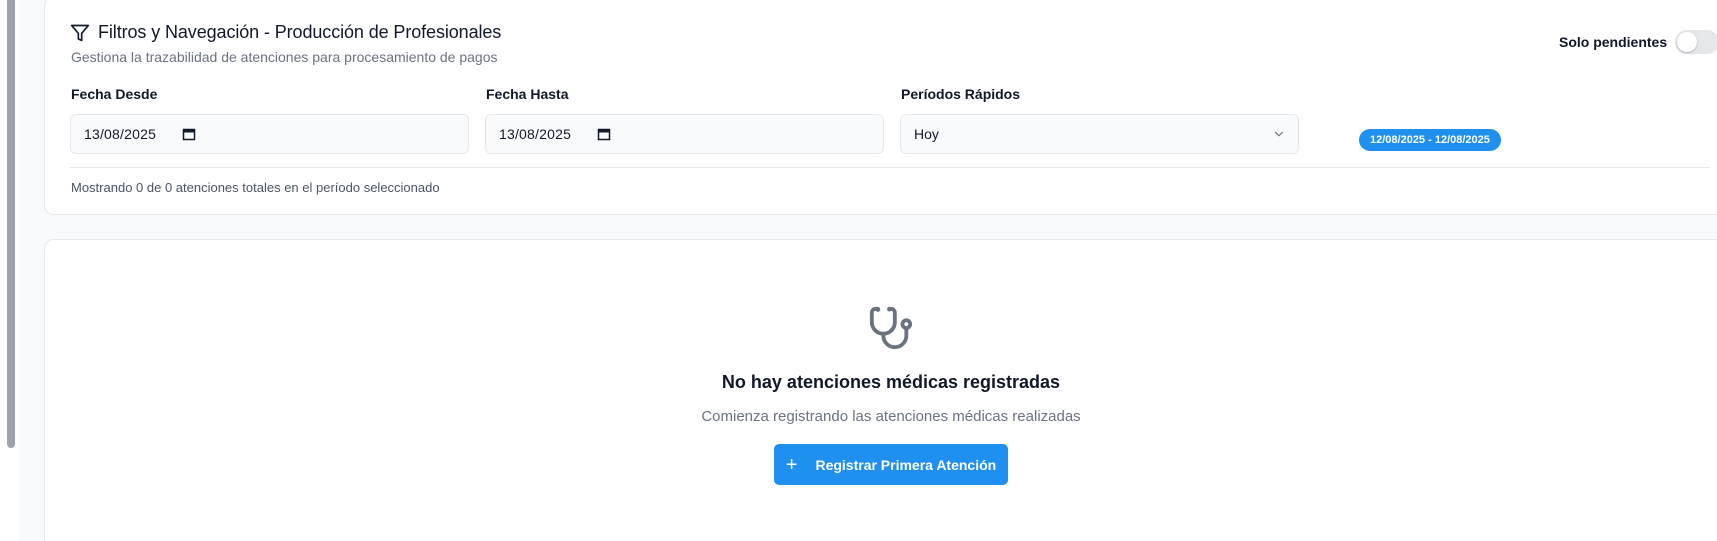  I want to click on pending-only-toggle, so click(1696, 42).